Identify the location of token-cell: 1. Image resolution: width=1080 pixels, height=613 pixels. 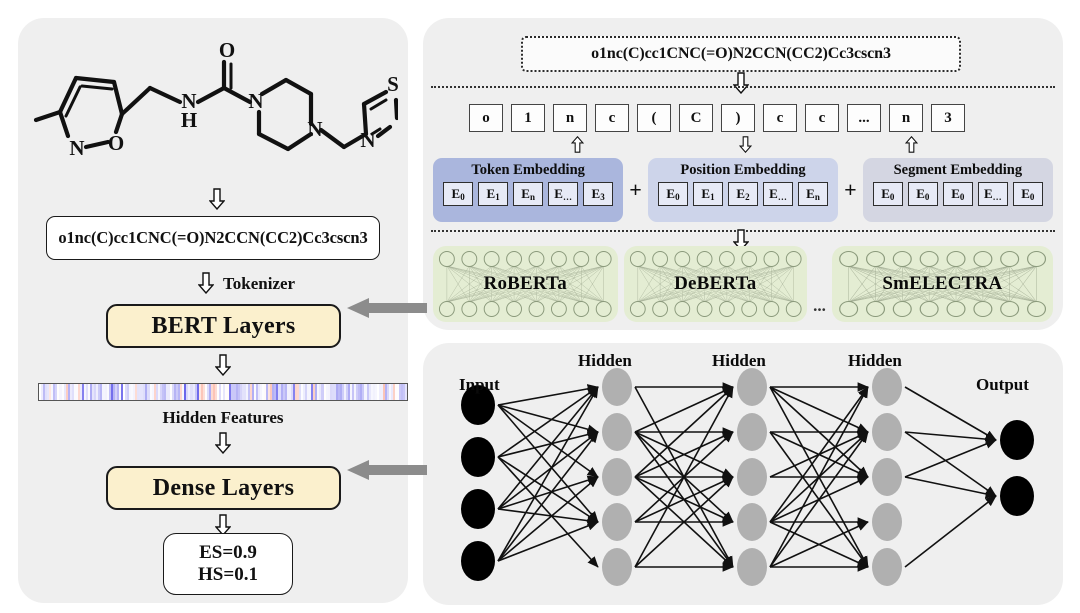
(528, 118).